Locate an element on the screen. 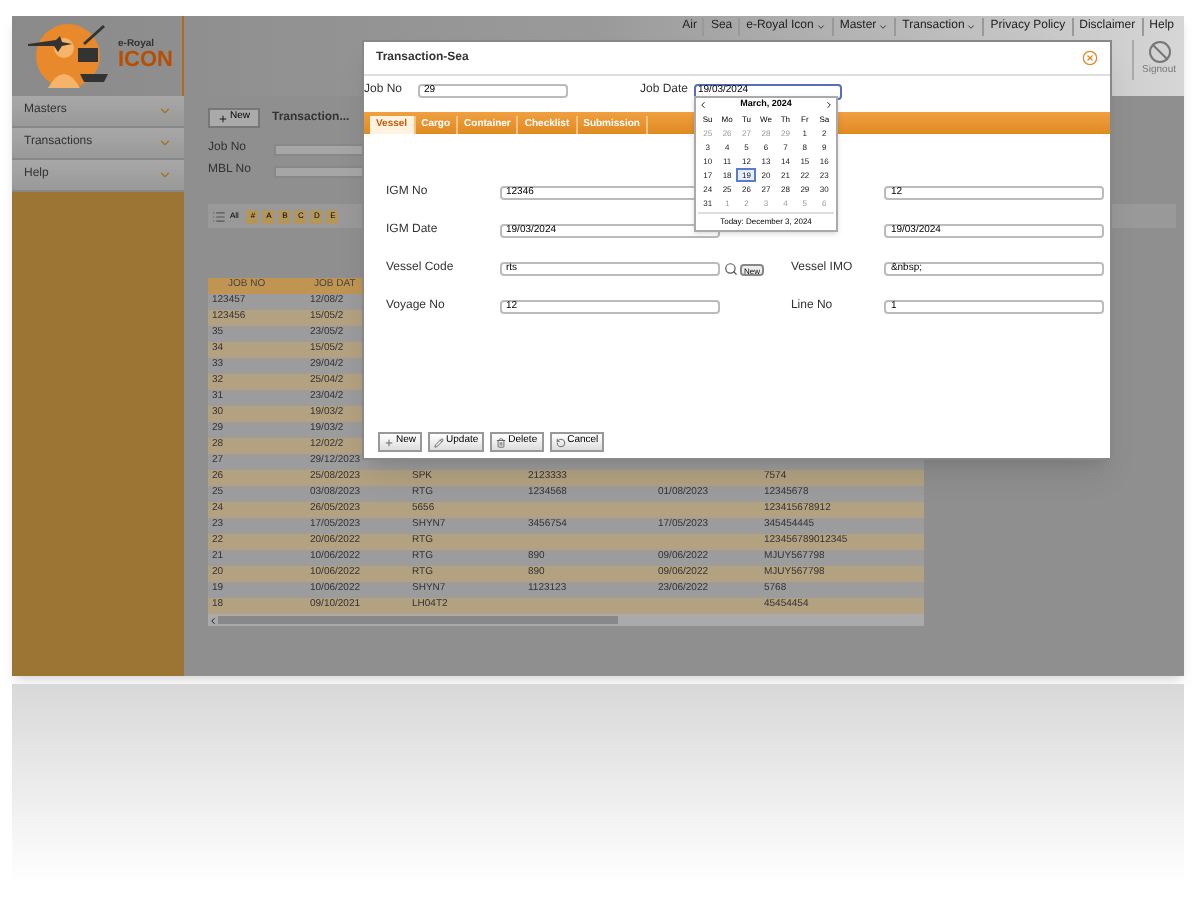 The height and width of the screenshot is (908, 1200). logo-title: ICON is located at coordinates (145, 61).